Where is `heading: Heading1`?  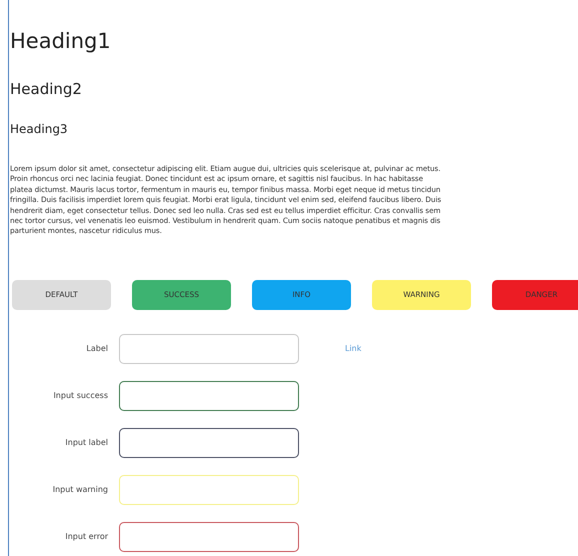
heading: Heading1 is located at coordinates (60, 41).